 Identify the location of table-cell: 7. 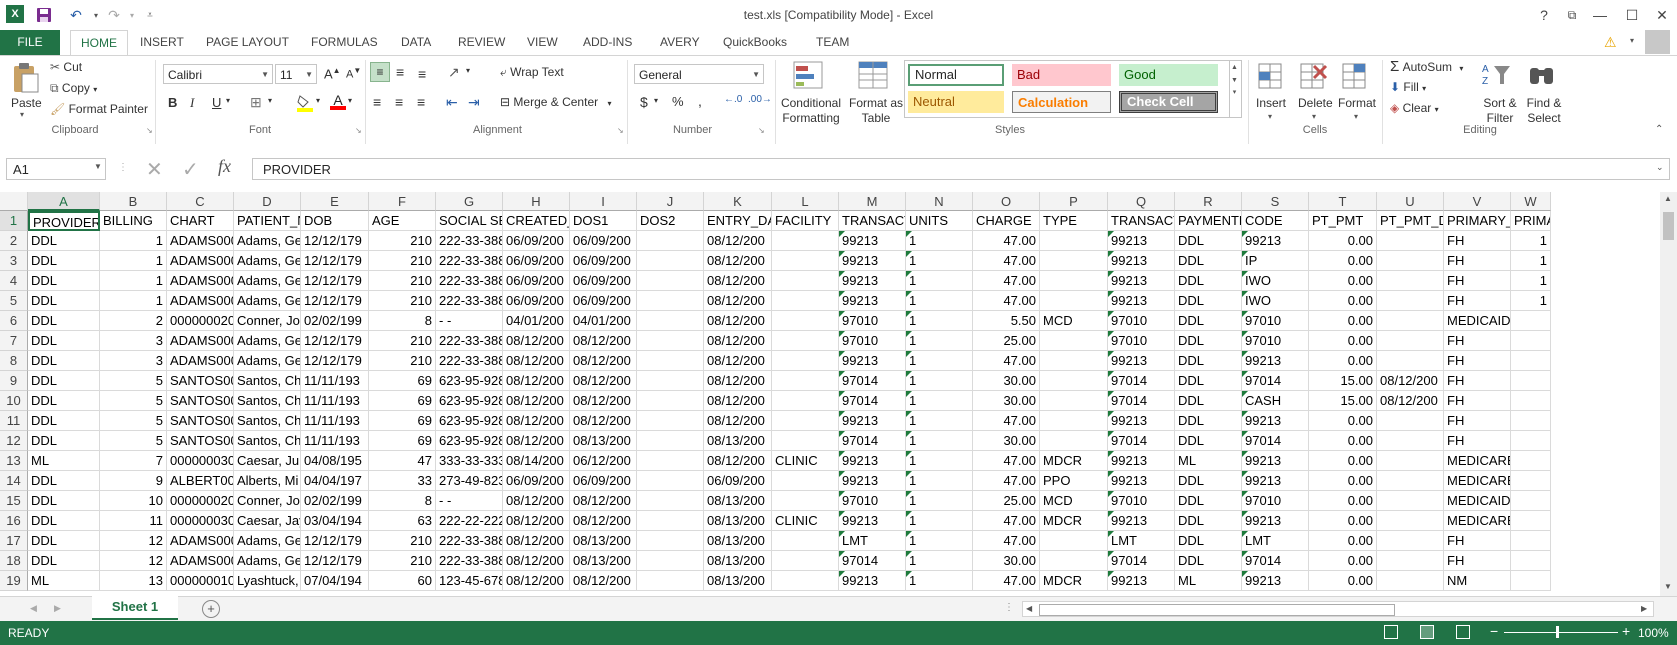
(133, 461).